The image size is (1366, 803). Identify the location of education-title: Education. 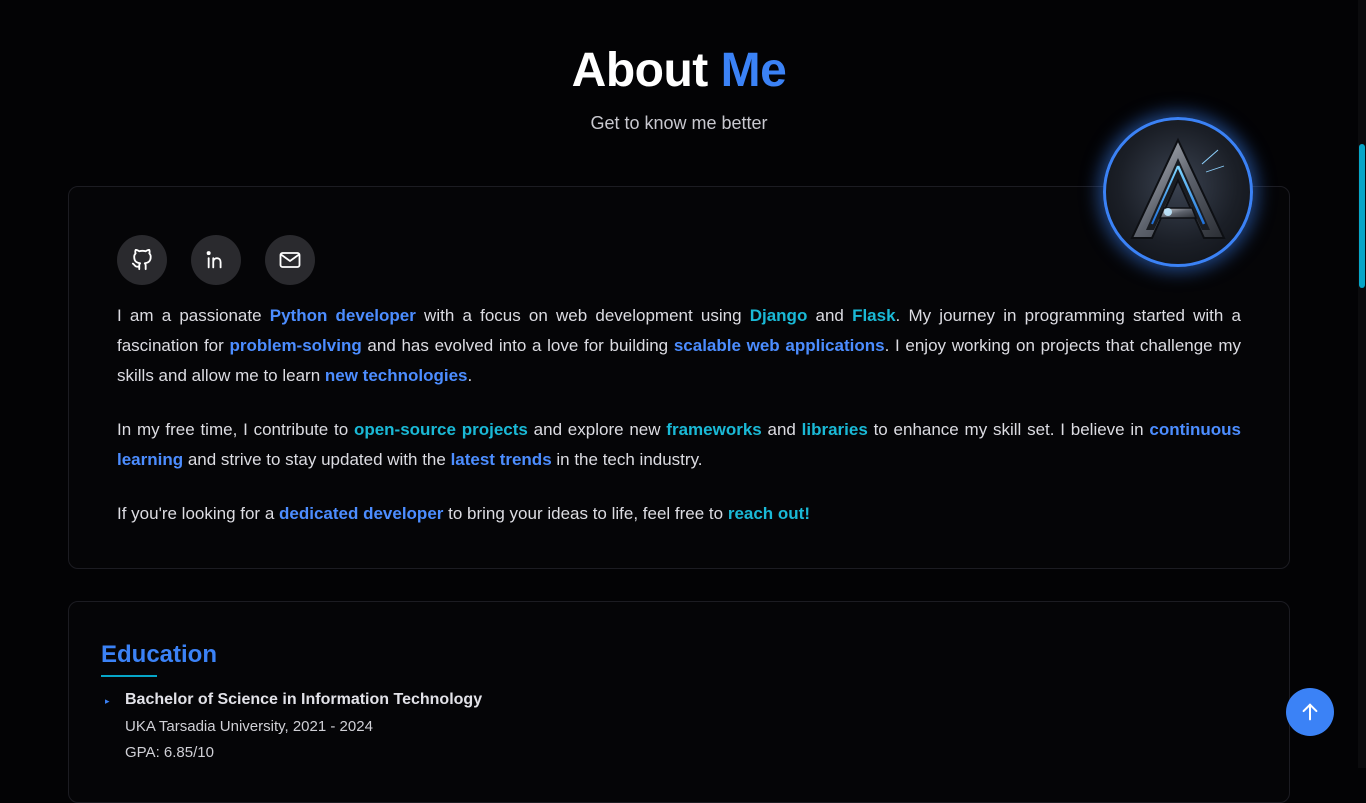
(159, 654).